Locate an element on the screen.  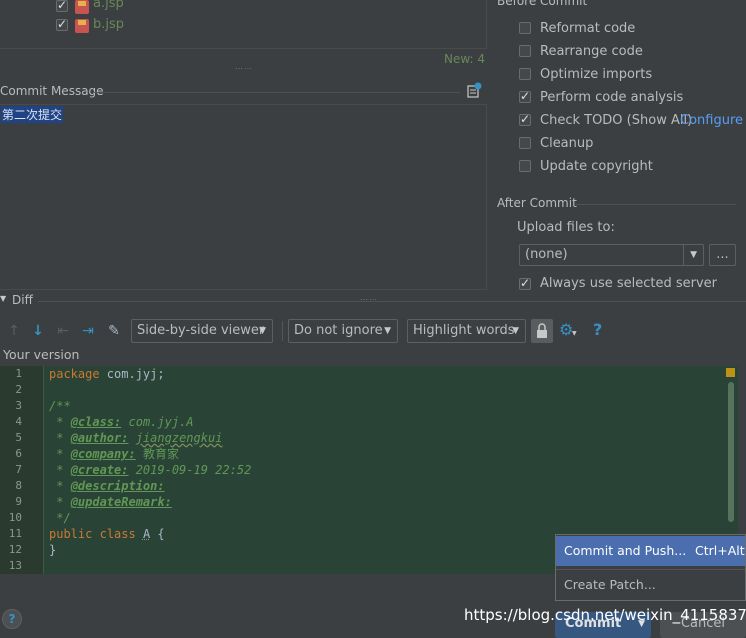
previous-difference-icon: ↑ is located at coordinates (14, 331).